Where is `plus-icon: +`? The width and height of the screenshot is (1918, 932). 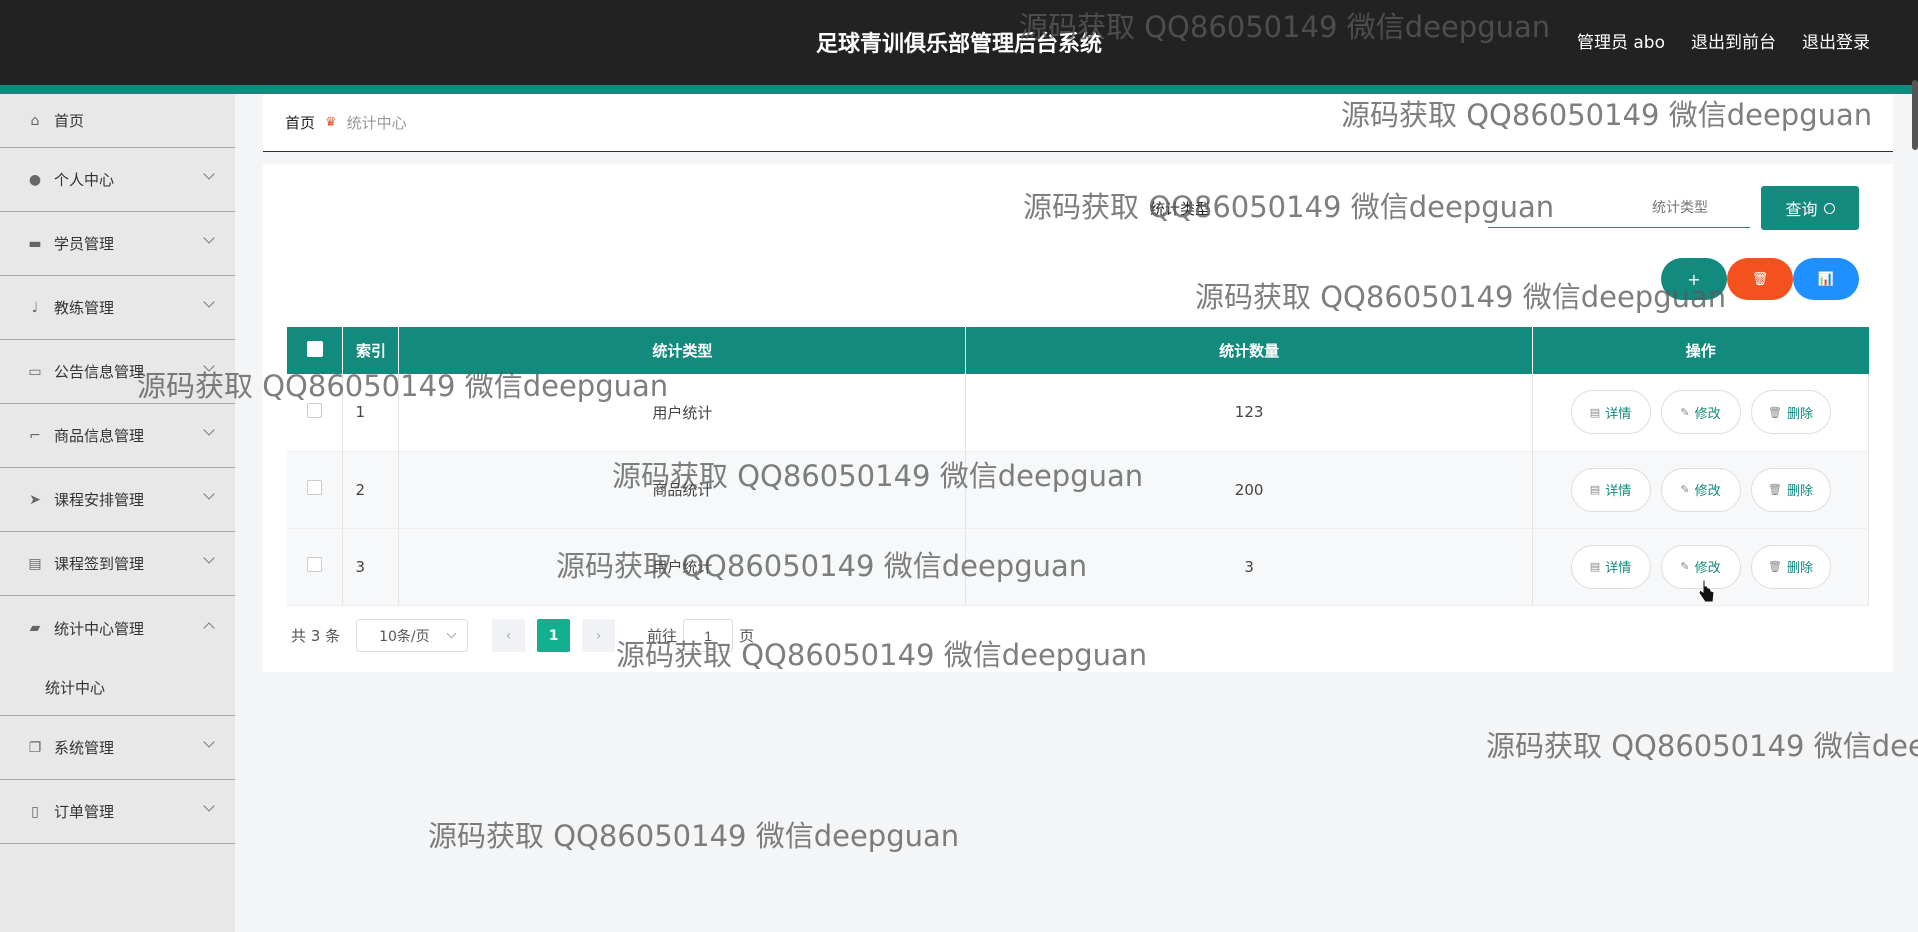 plus-icon: + is located at coordinates (1694, 279).